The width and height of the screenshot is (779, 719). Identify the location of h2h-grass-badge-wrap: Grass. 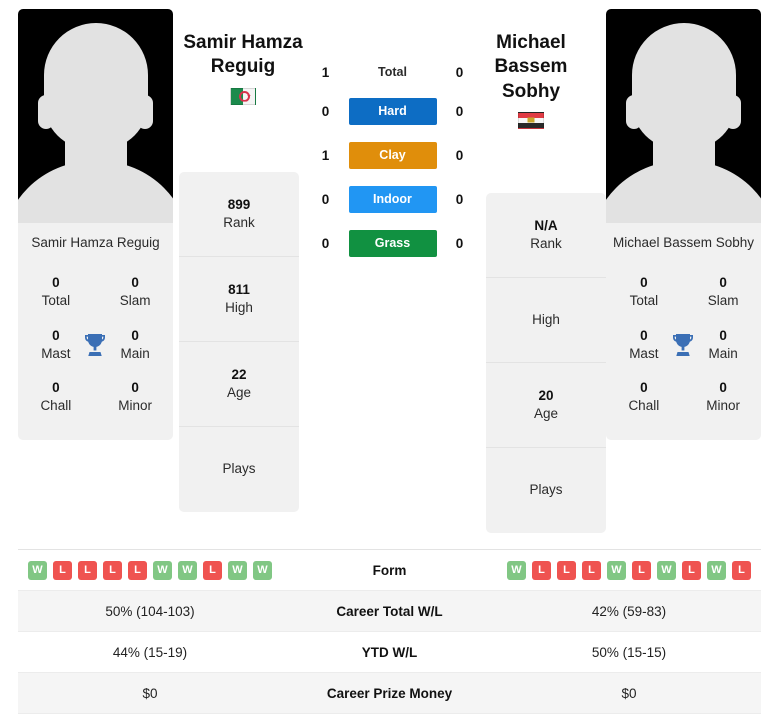
(392, 243).